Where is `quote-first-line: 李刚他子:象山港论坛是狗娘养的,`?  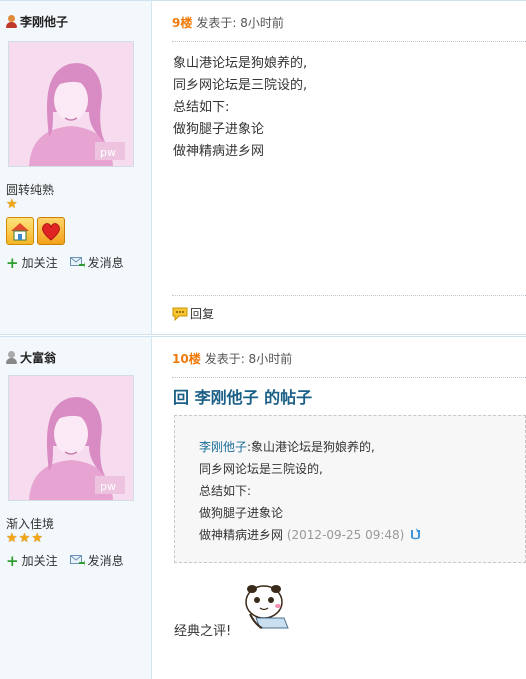
quote-first-line: 李刚他子:象山港论坛是狗娘养的, is located at coordinates (287, 447).